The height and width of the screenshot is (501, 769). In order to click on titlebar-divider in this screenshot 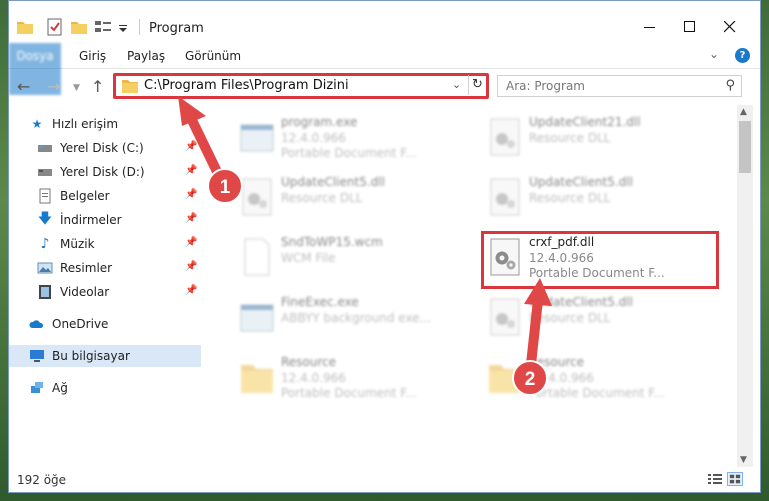, I will do `click(139, 27)`.